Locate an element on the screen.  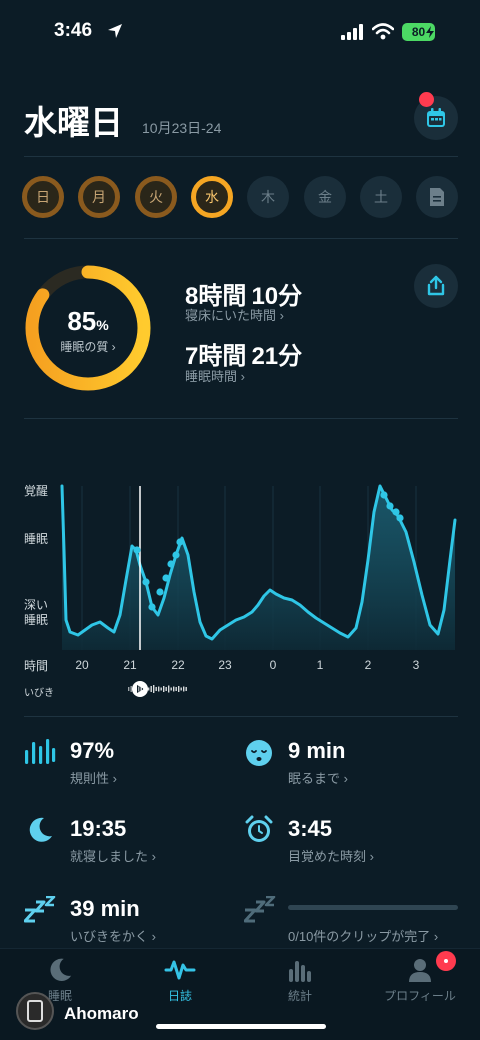
x-tick-label: 23 is located at coordinates (225, 665).